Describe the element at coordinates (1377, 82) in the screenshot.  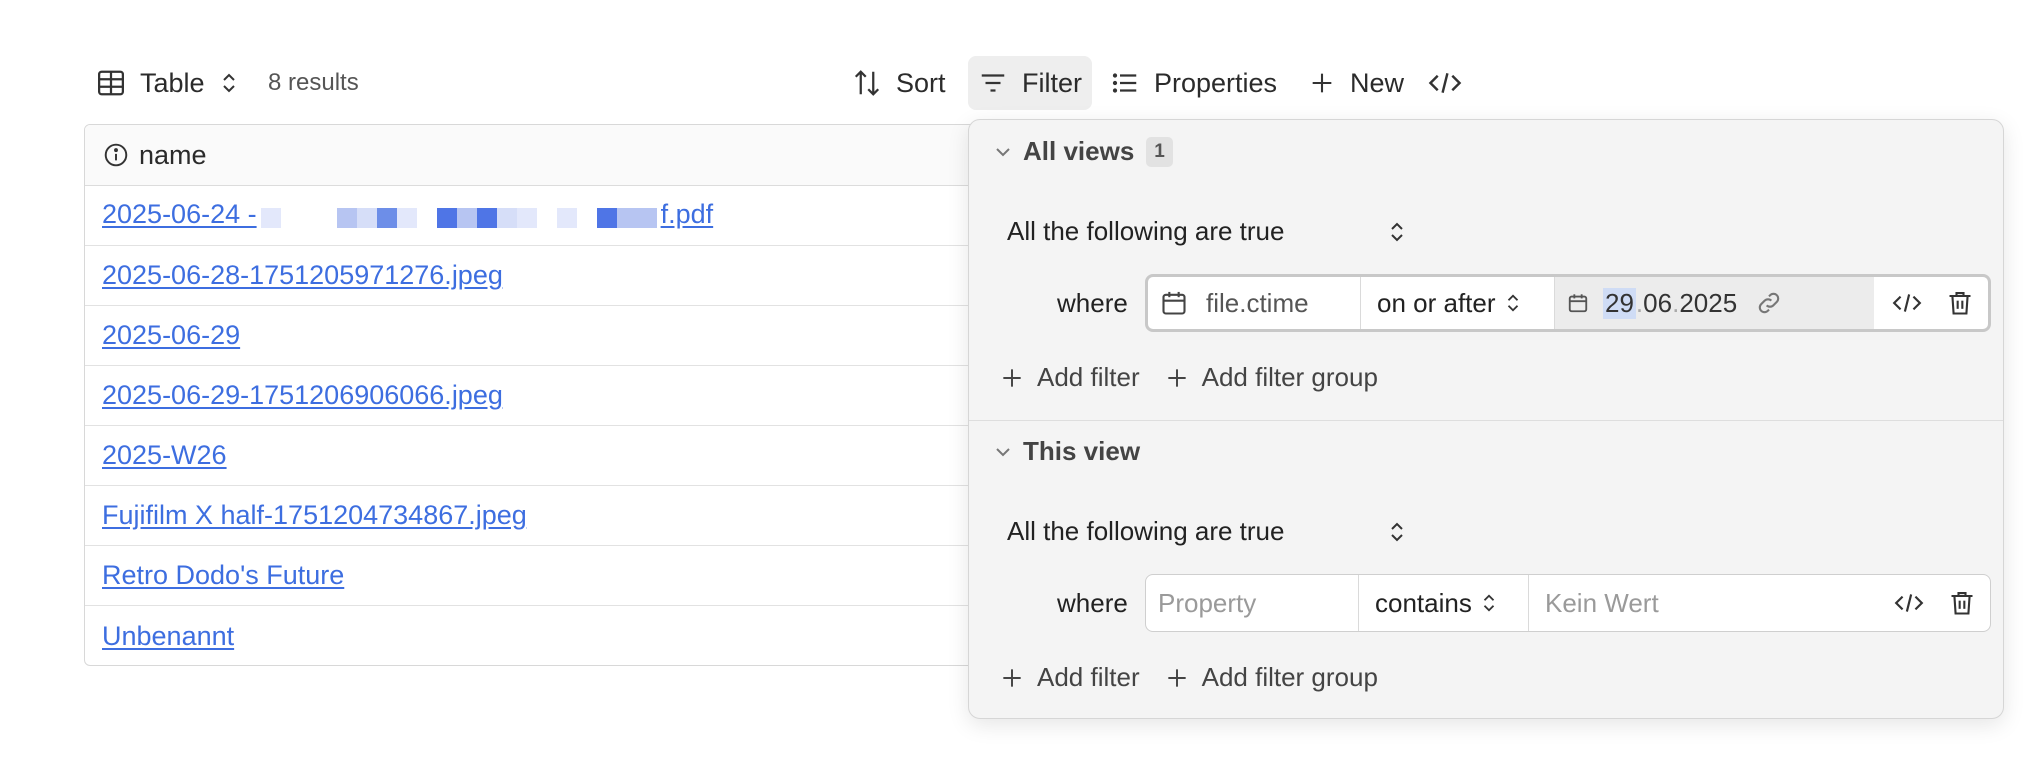
I see `new-label: New` at that location.